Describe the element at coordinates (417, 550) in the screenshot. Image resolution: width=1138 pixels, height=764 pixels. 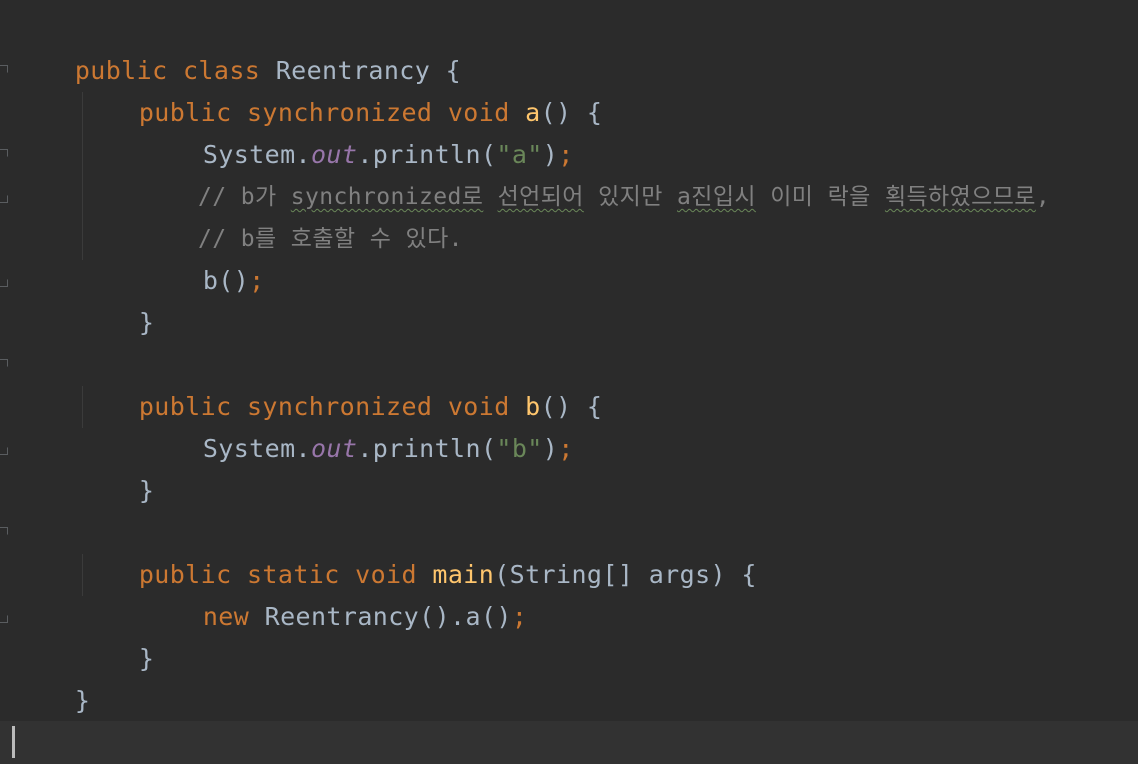
I see `code-line-13: public static void main(String[] args) {` at that location.